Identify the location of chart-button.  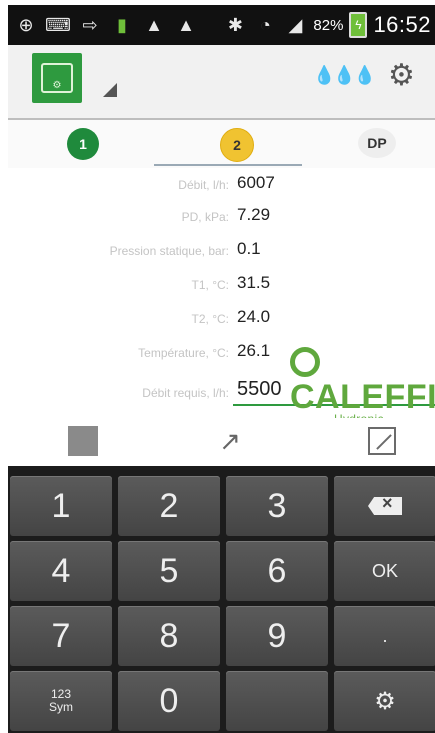
(382, 441).